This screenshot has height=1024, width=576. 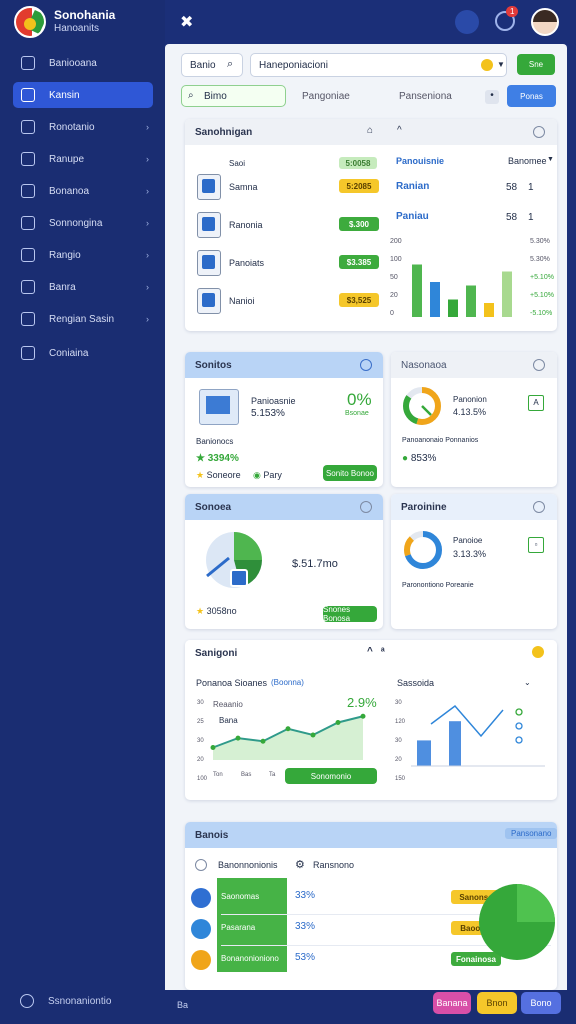 I want to click on sidebar-item-6: Rangio ›, so click(x=83, y=255).